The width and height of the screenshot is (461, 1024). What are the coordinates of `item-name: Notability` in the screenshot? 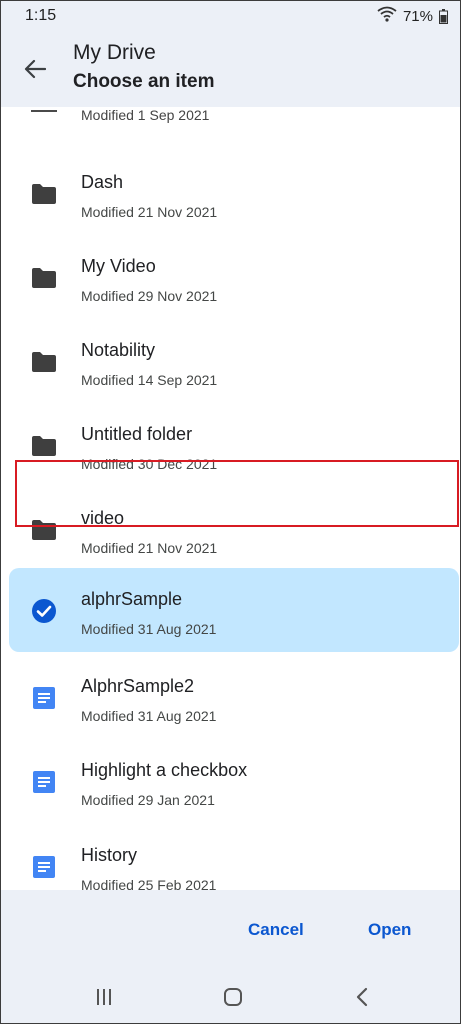 It's located at (118, 350).